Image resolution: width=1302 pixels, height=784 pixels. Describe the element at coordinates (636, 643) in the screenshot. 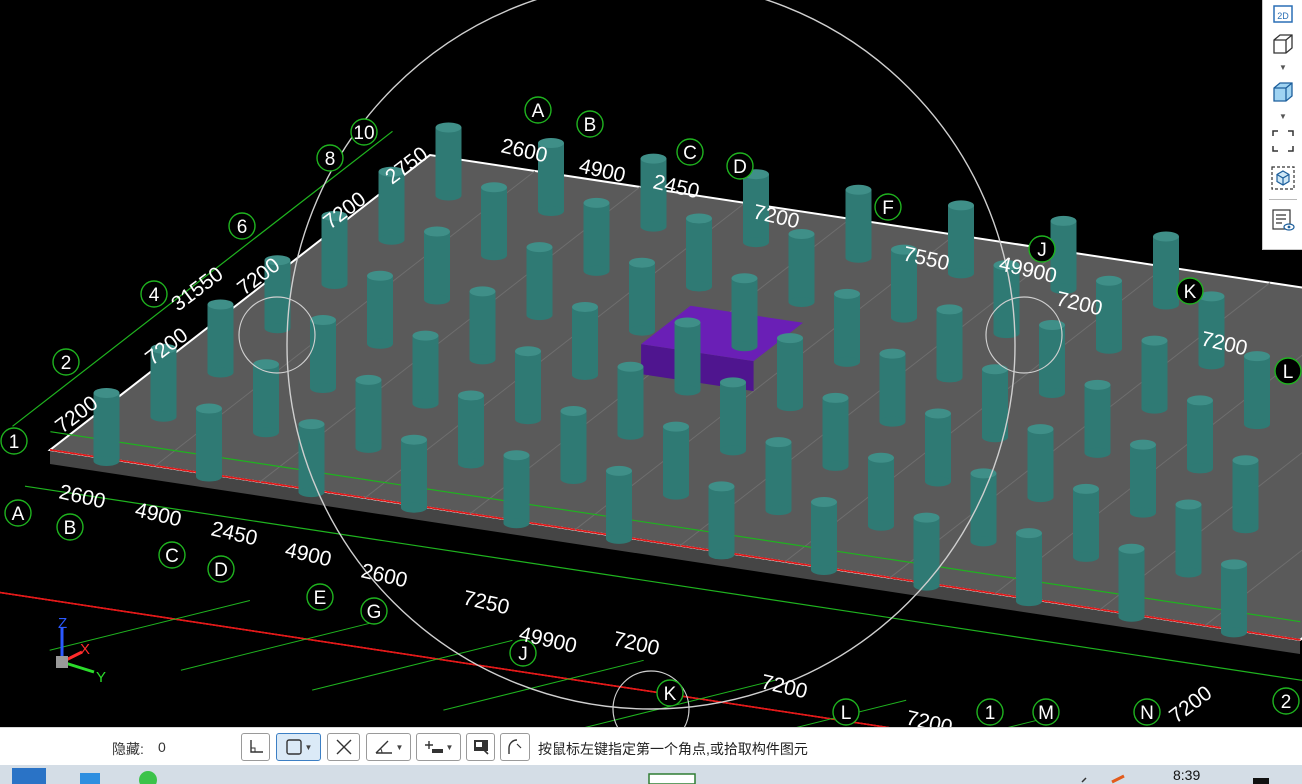

I see `dimension-bottom: 7200` at that location.